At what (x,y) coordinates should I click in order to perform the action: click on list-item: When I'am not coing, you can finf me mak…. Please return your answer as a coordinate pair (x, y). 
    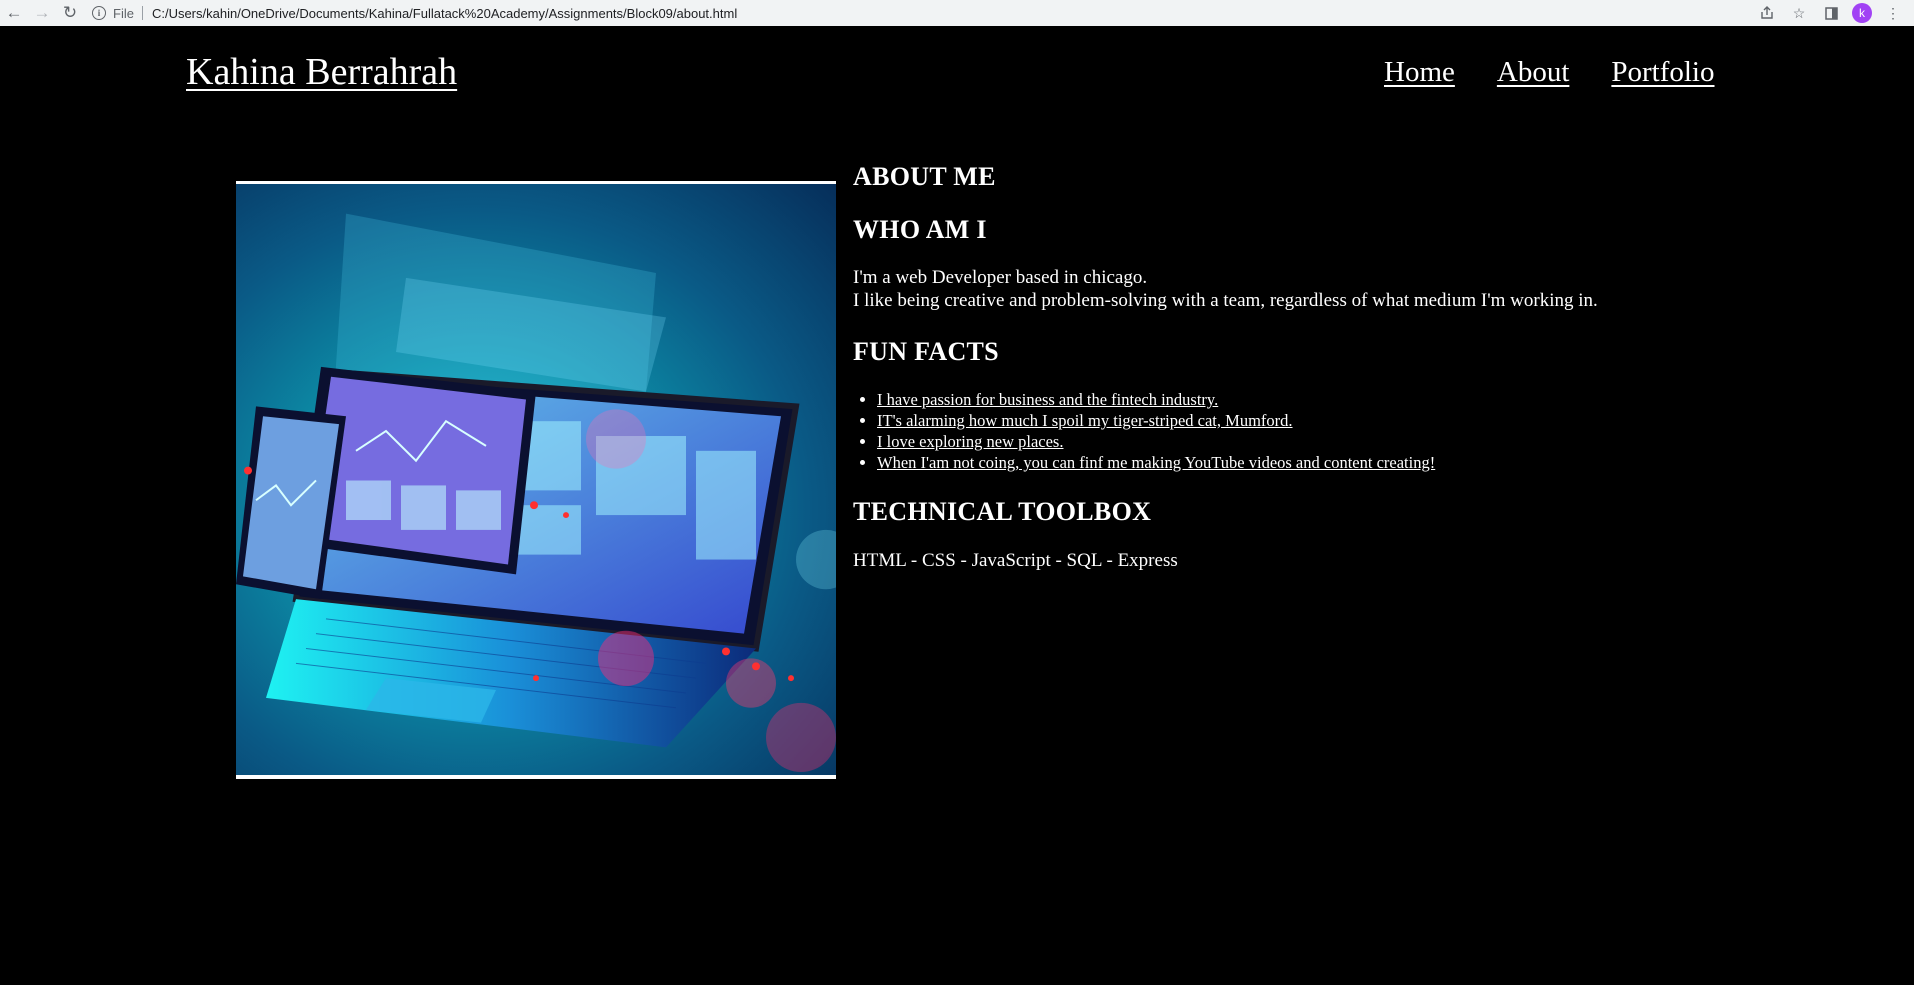
    Looking at the image, I should click on (1156, 462).